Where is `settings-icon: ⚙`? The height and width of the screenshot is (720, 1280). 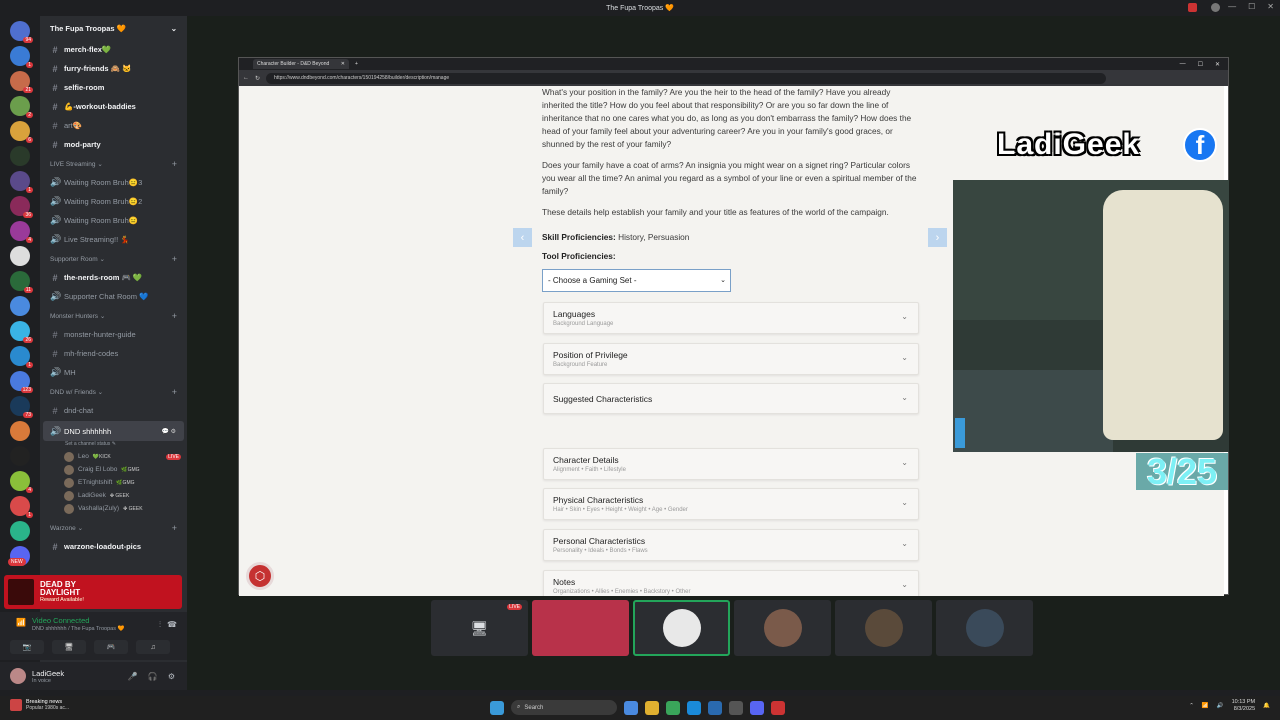 settings-icon: ⚙ is located at coordinates (171, 676).